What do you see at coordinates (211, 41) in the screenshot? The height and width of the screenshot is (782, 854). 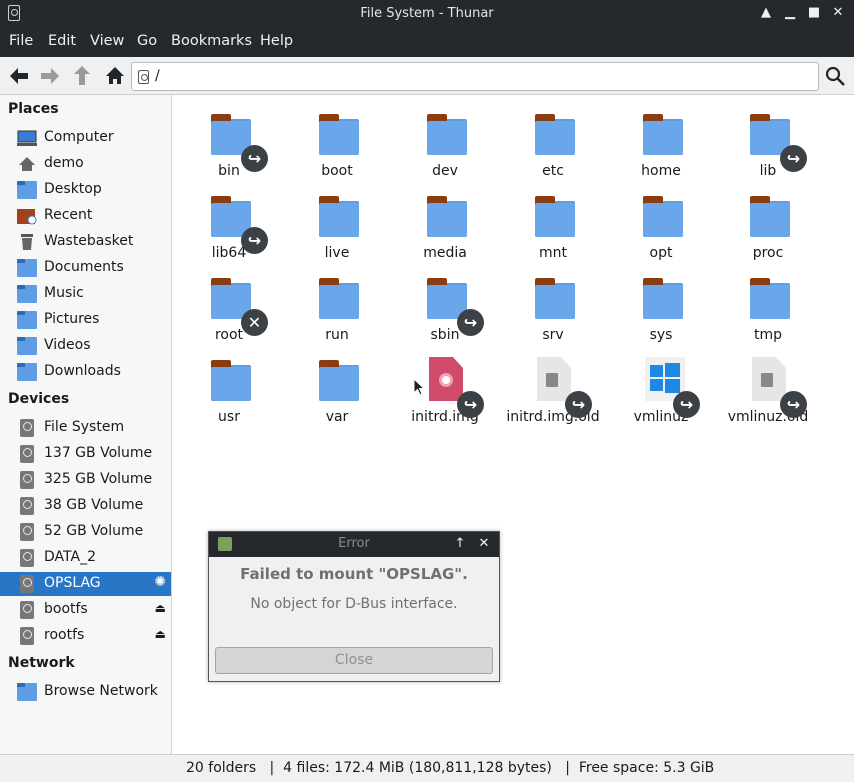 I see `menu-bookmarks: Bookmarks` at bounding box center [211, 41].